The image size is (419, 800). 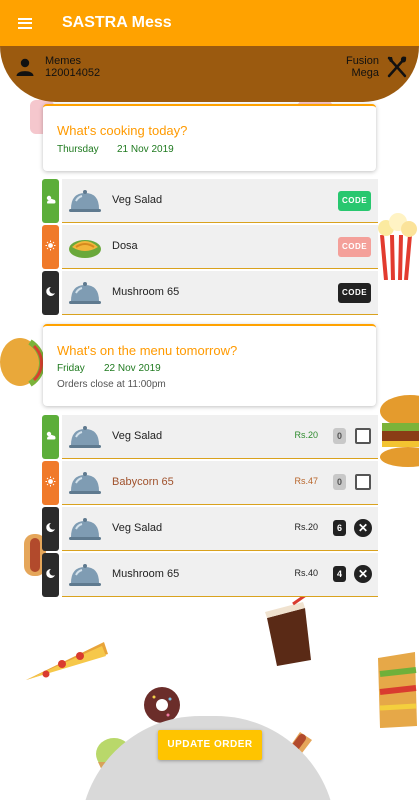 I want to click on person-icon, so click(x=25, y=67).